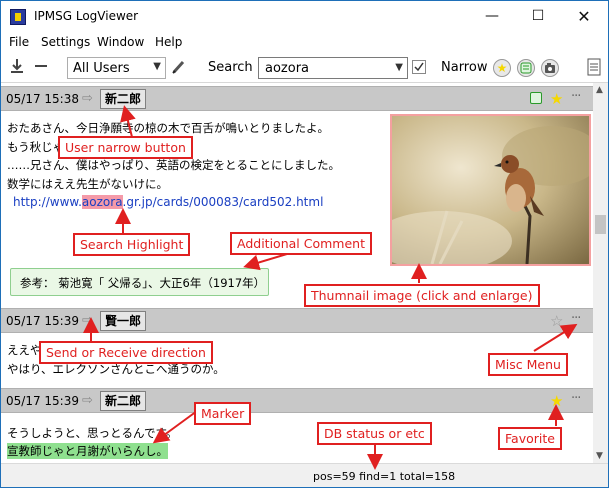 The width and height of the screenshot is (609, 488). Describe the element at coordinates (120, 42) in the screenshot. I see `menu-window: Window` at that location.